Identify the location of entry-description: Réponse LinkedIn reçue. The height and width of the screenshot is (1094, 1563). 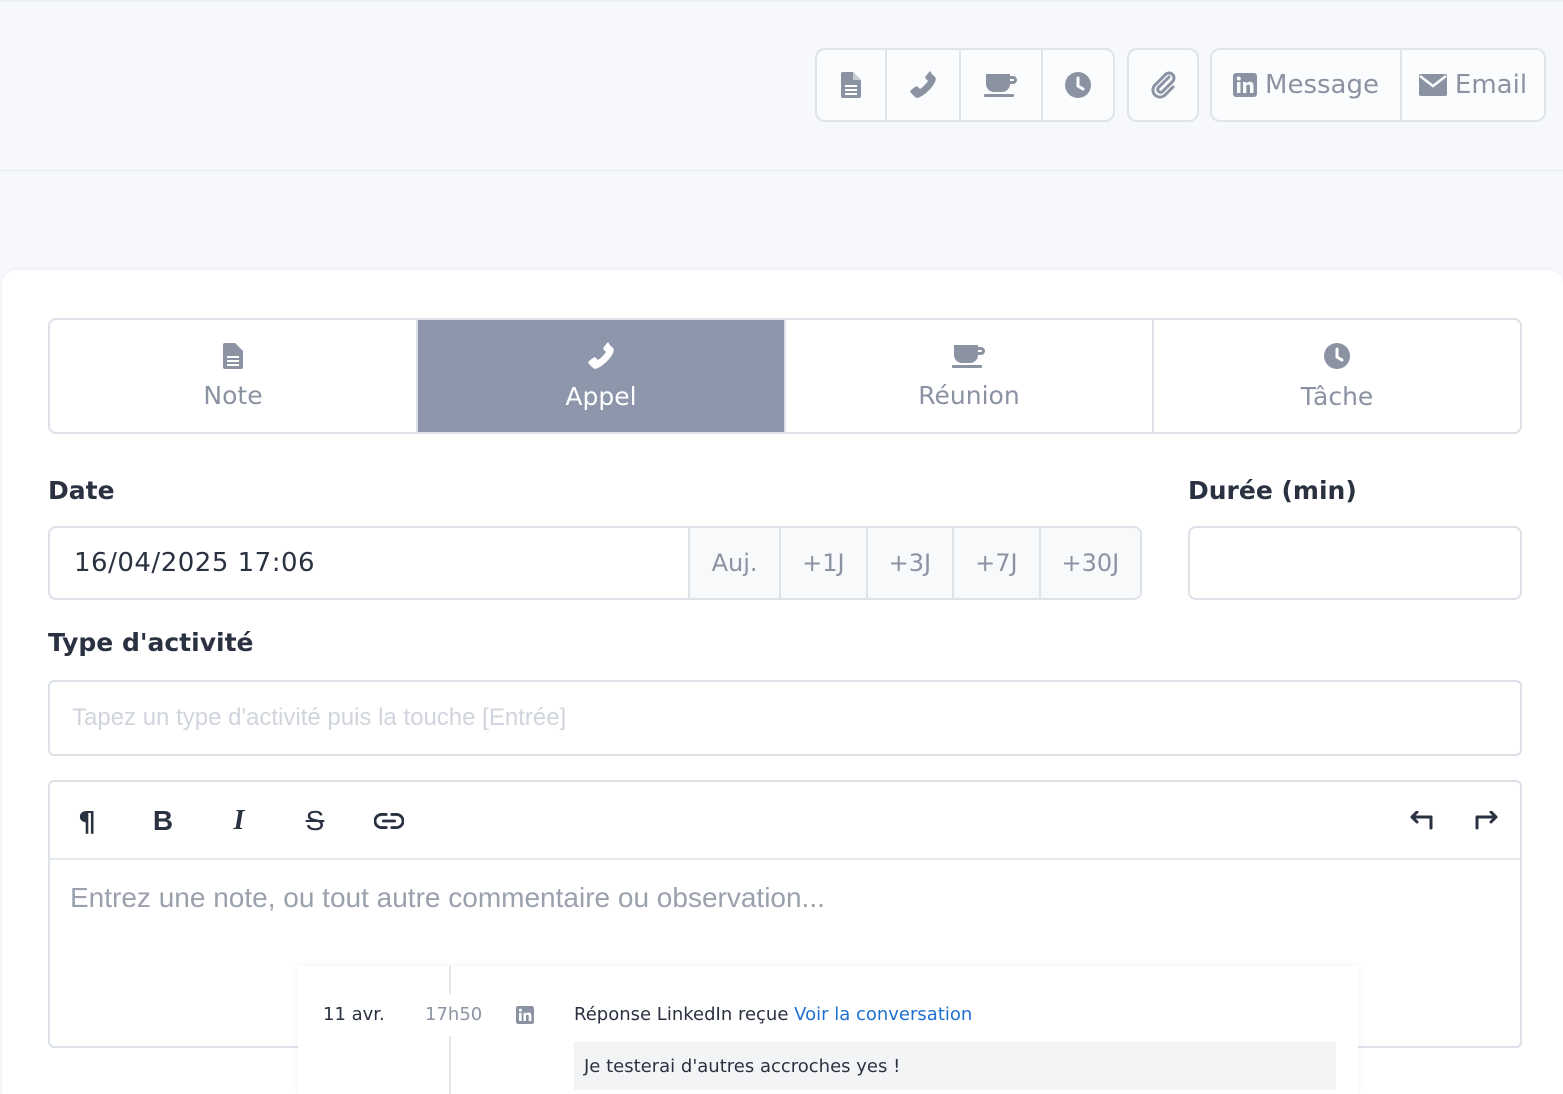
(681, 1014).